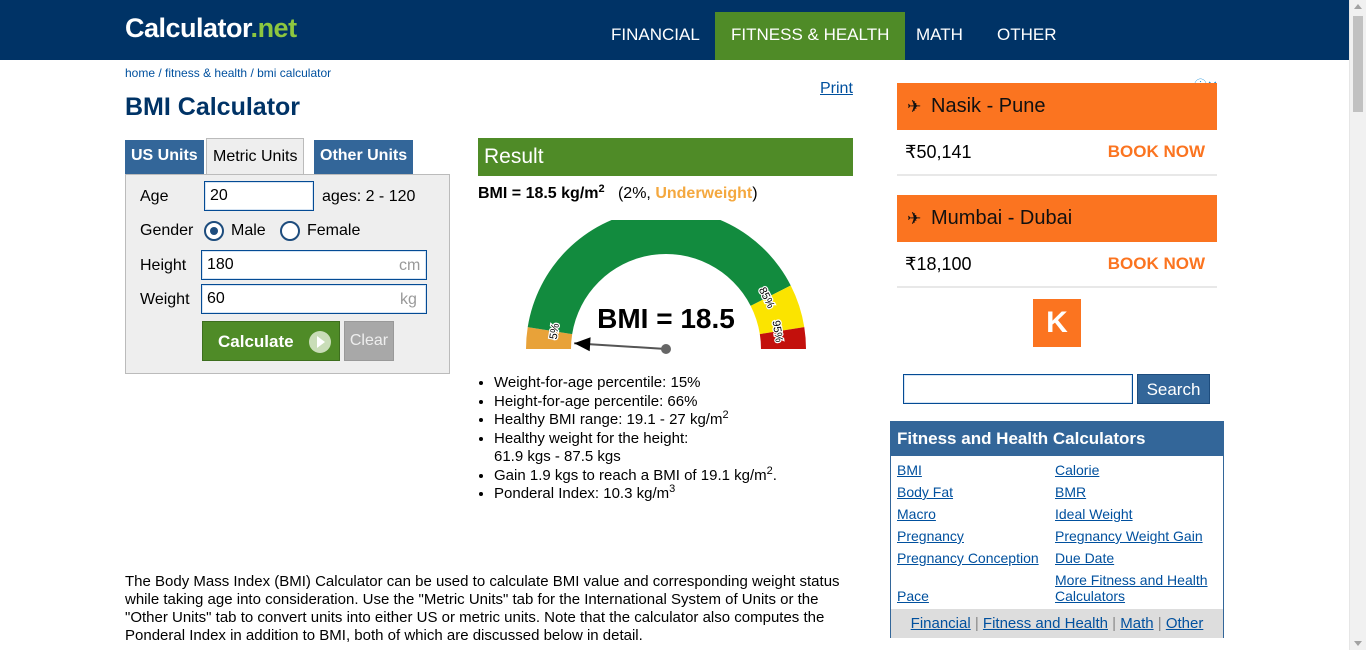 This screenshot has height=650, width=1366. What do you see at coordinates (909, 470) in the screenshot?
I see `link-bmi: BMI` at bounding box center [909, 470].